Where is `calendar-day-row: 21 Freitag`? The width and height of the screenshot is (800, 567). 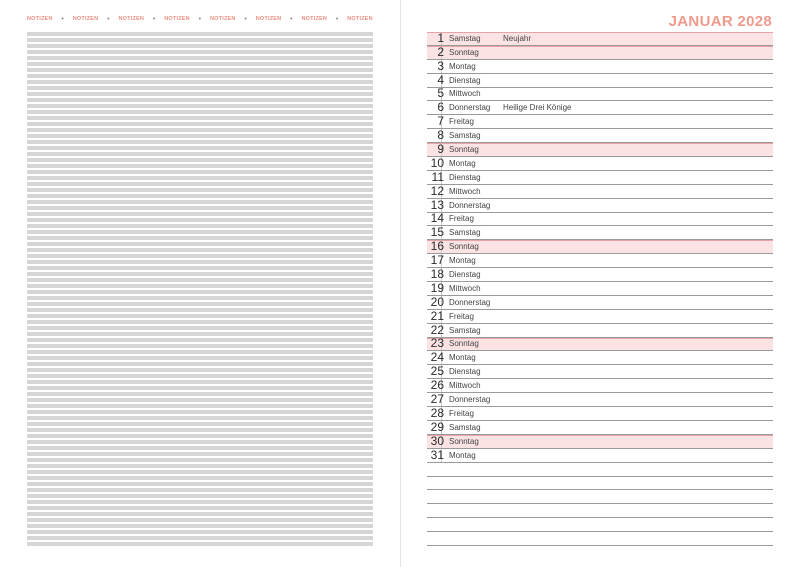 calendar-day-row: 21 Freitag is located at coordinates (600, 316).